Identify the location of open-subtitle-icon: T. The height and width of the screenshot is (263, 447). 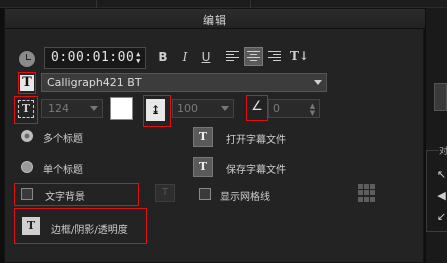
(203, 137).